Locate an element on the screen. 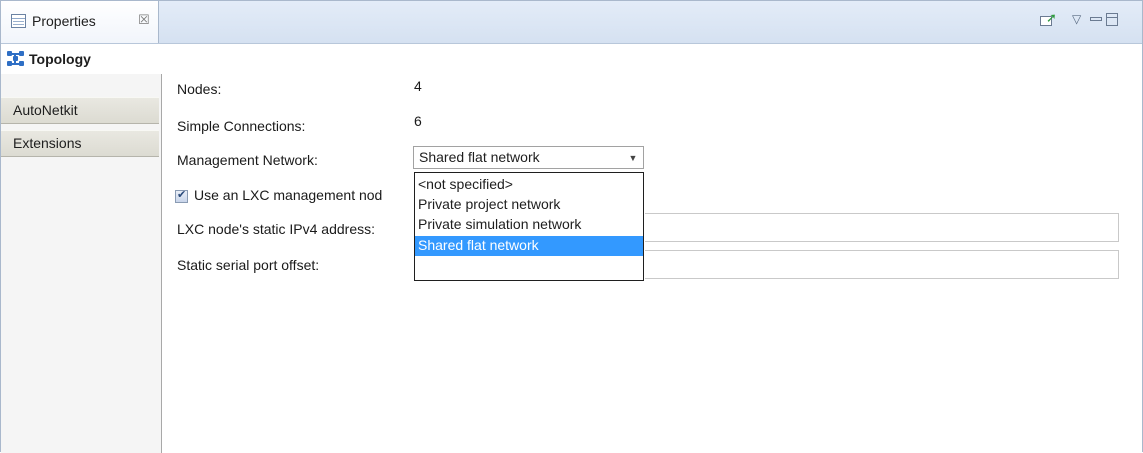 This screenshot has width=1143, height=453. tab-extensions-label: Extensions is located at coordinates (47, 143).